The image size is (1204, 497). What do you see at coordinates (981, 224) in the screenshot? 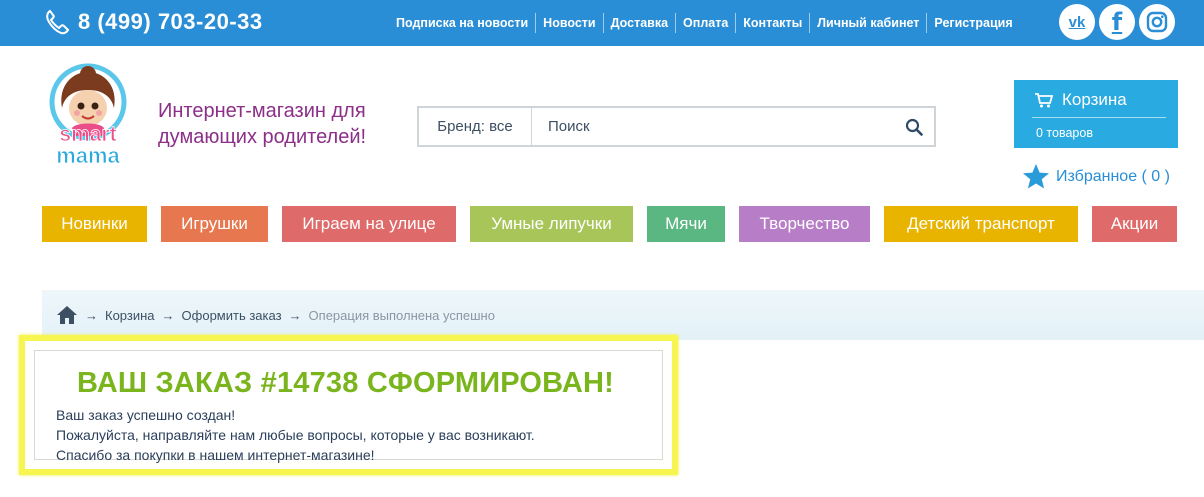
I see `category-kids-transport: Детский транспорт` at bounding box center [981, 224].